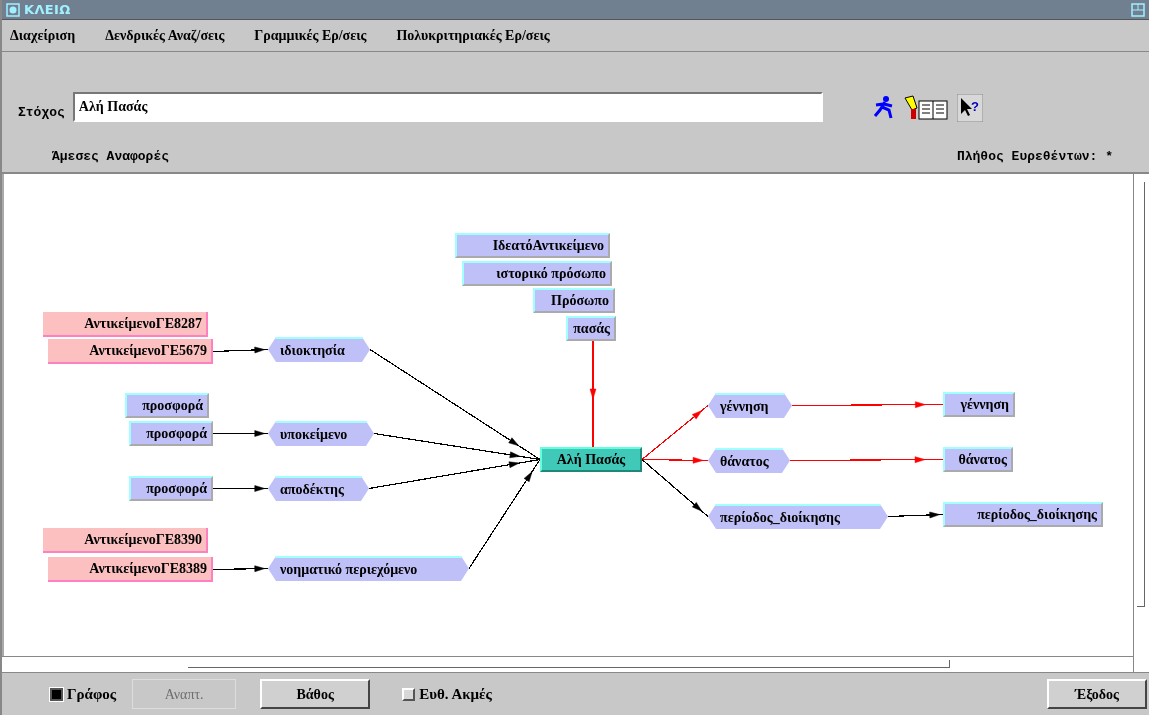 This screenshot has width=1149, height=715. What do you see at coordinates (111, 156) in the screenshot?
I see `section-title: Άμεσες Αναφορές` at bounding box center [111, 156].